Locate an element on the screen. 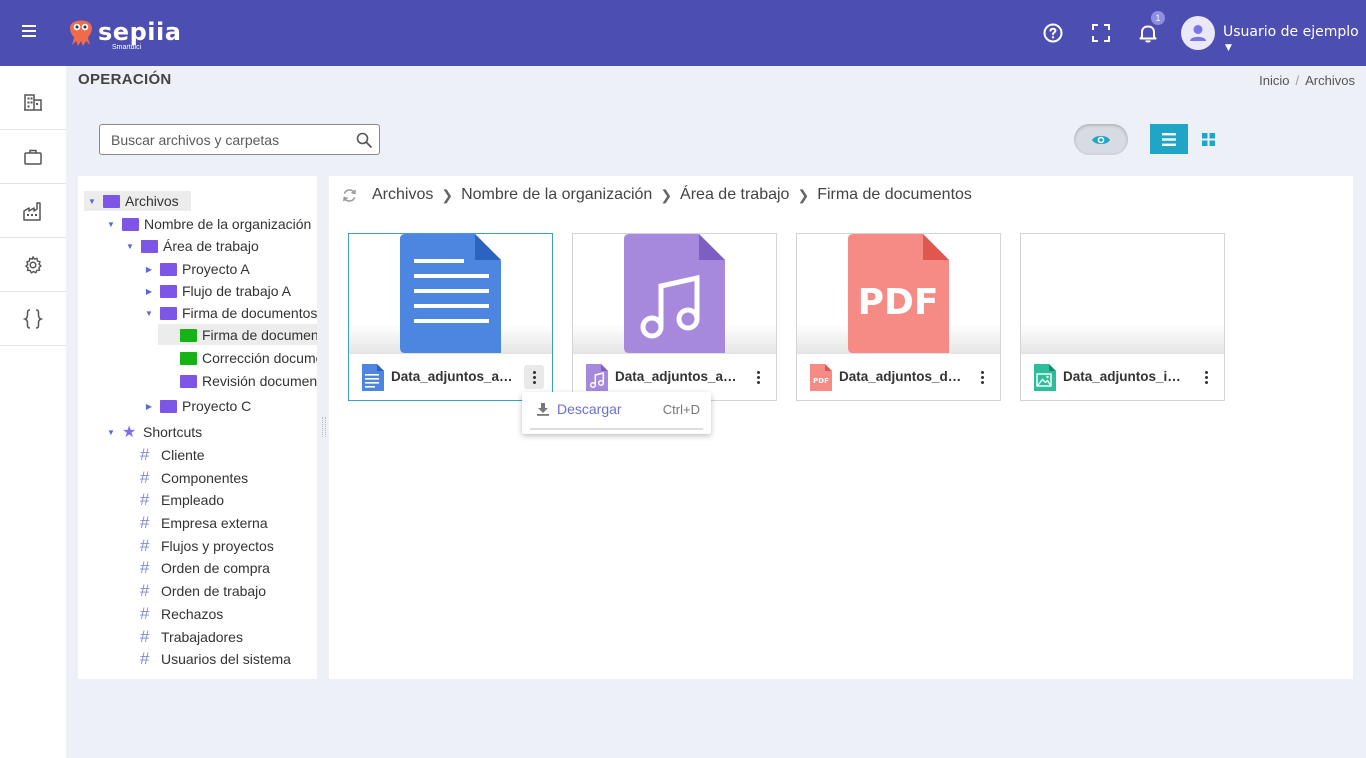 The image size is (1366, 758). menu-toggle-icon is located at coordinates (32, 32).